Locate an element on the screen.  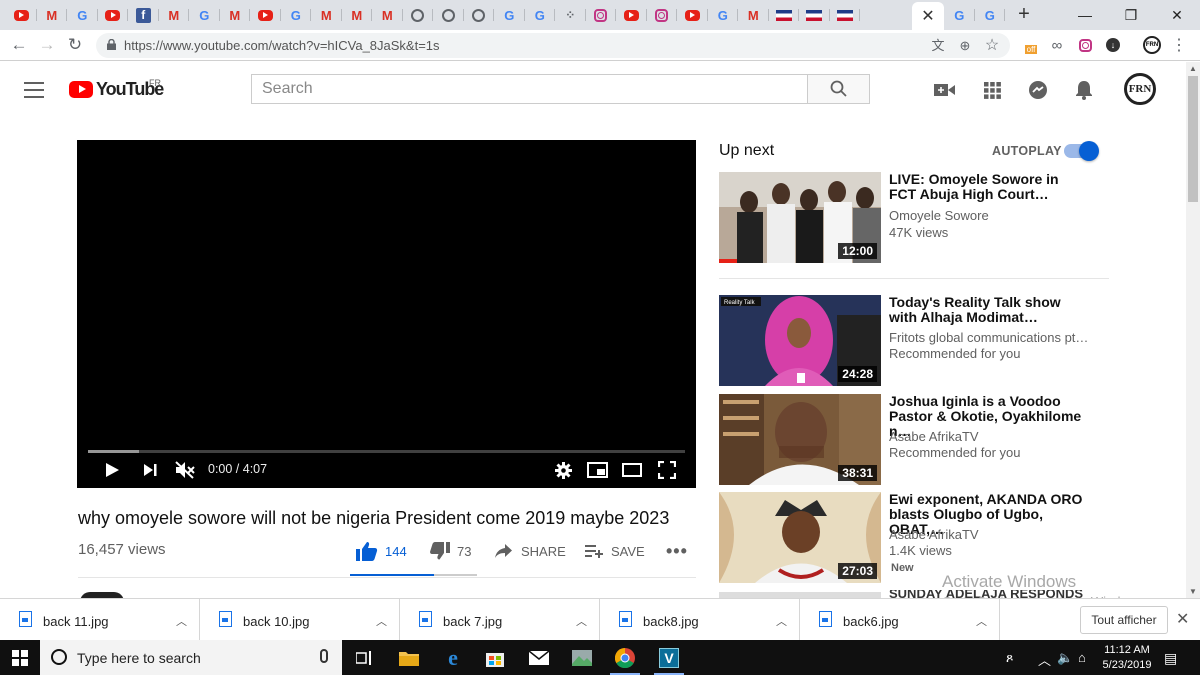
play-icon is located at coordinates (112, 470).